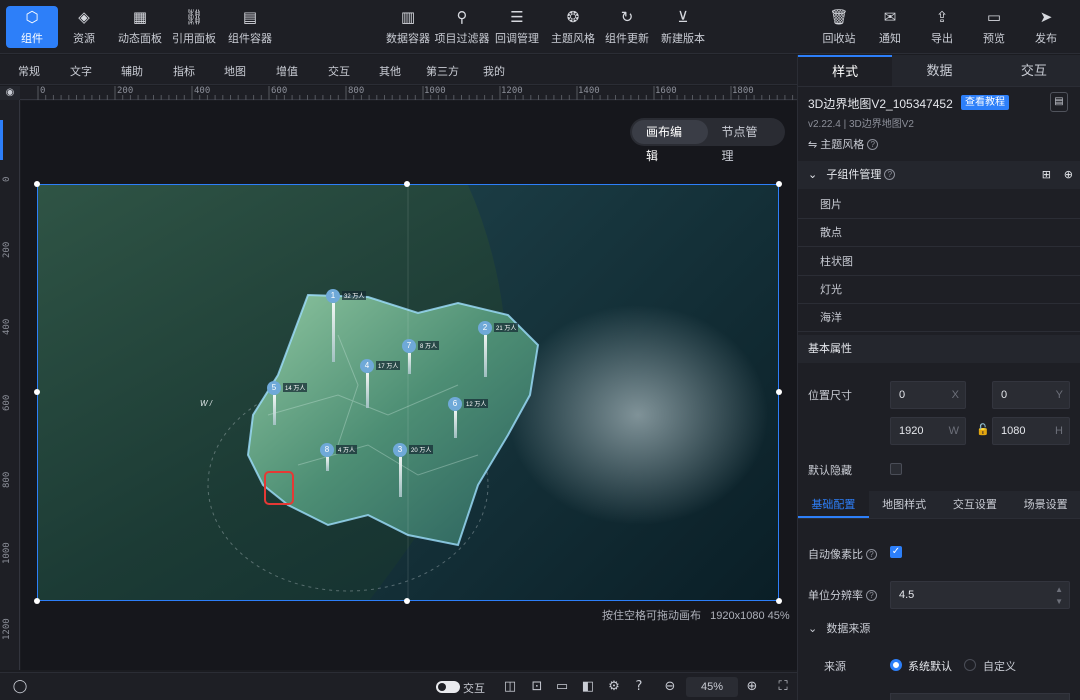 The height and width of the screenshot is (700, 1080). What do you see at coordinates (614, 687) in the screenshot?
I see `settings-gear-icon: ⚙` at bounding box center [614, 687].